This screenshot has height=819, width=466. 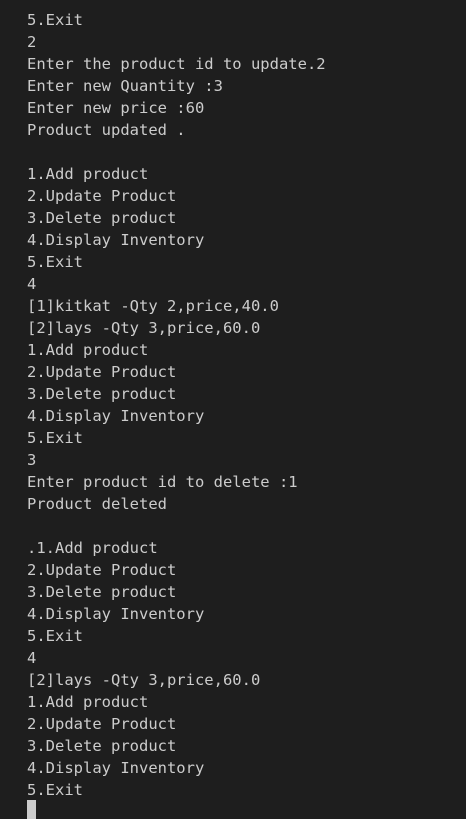 I want to click on terminal-line: Enter the product id to update.2, so click(x=176, y=64).